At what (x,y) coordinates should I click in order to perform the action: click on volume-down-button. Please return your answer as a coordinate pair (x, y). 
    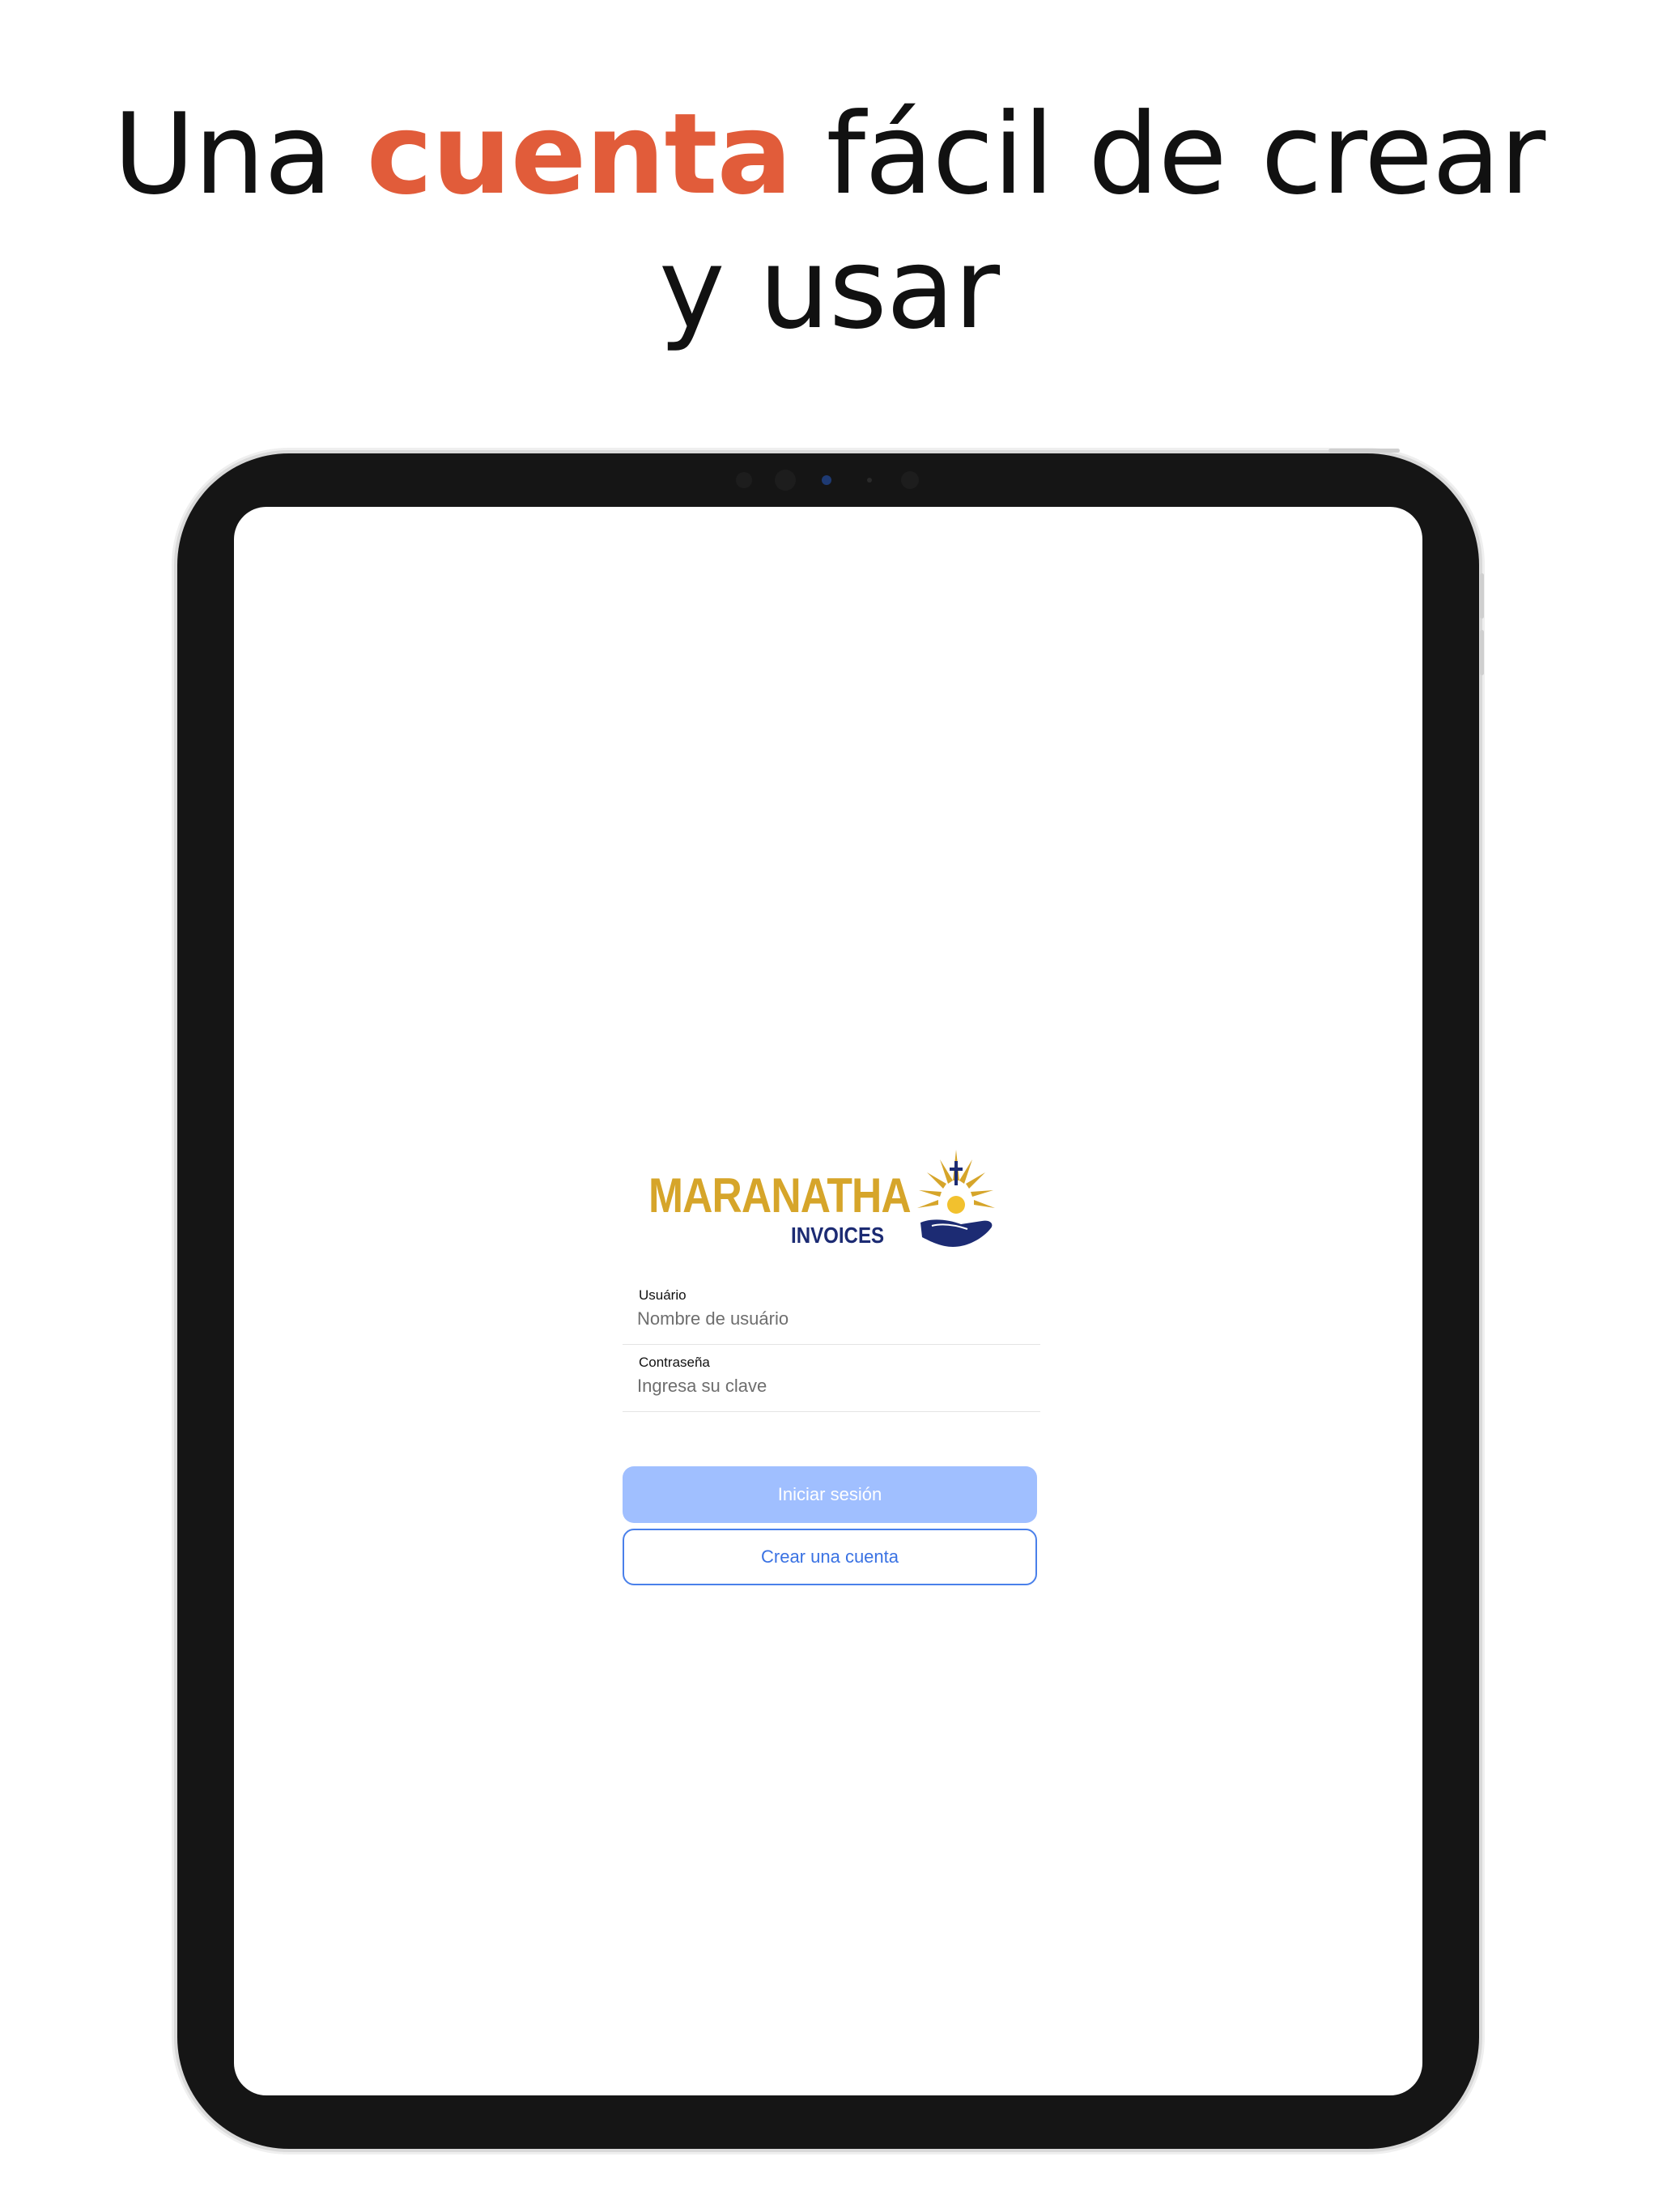
    Looking at the image, I should click on (1482, 653).